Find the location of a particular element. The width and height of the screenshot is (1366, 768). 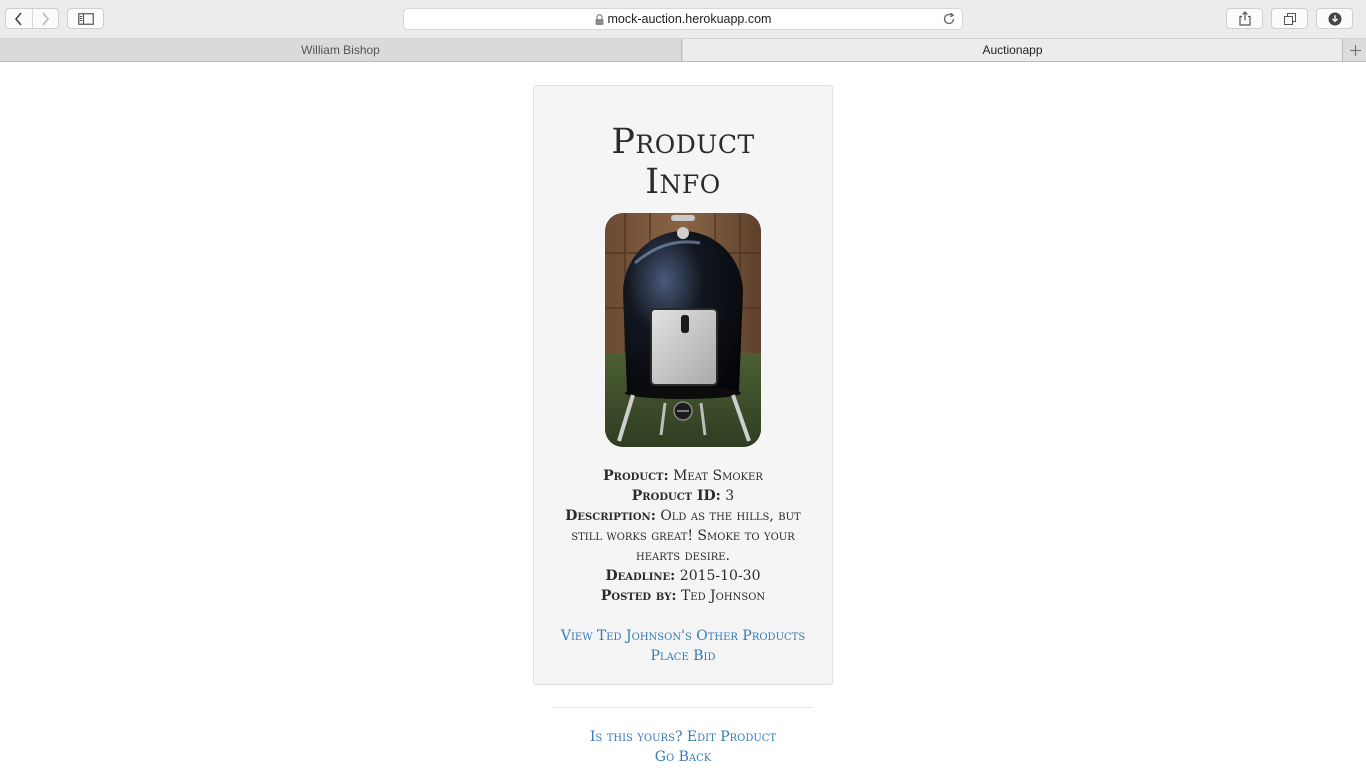

product-id-label: Product ID: is located at coordinates (676, 496).